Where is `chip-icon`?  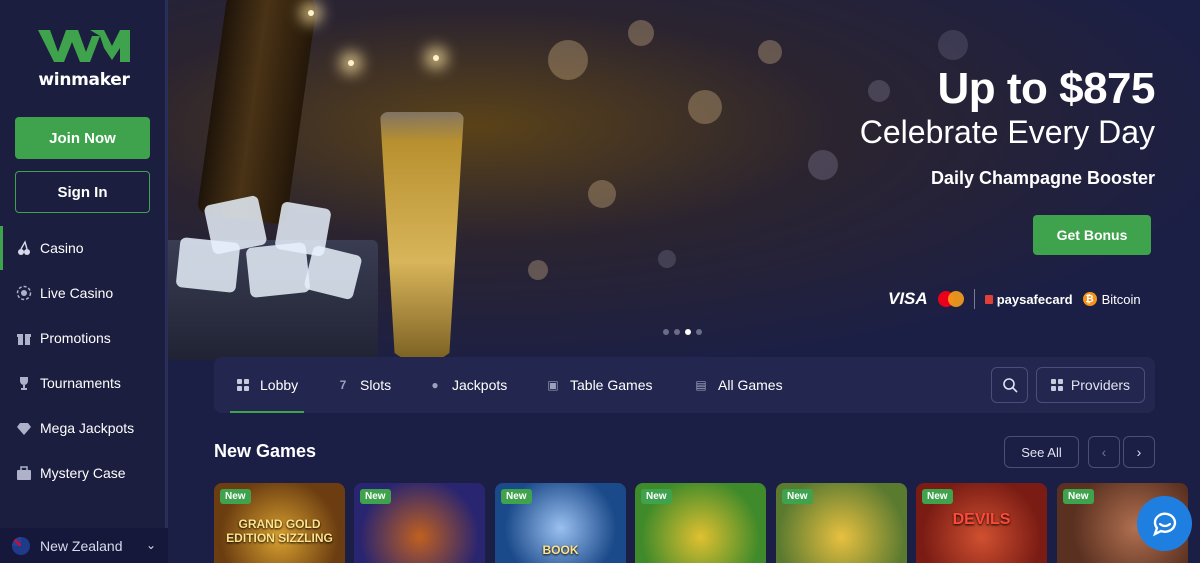
chip-icon is located at coordinates (24, 293).